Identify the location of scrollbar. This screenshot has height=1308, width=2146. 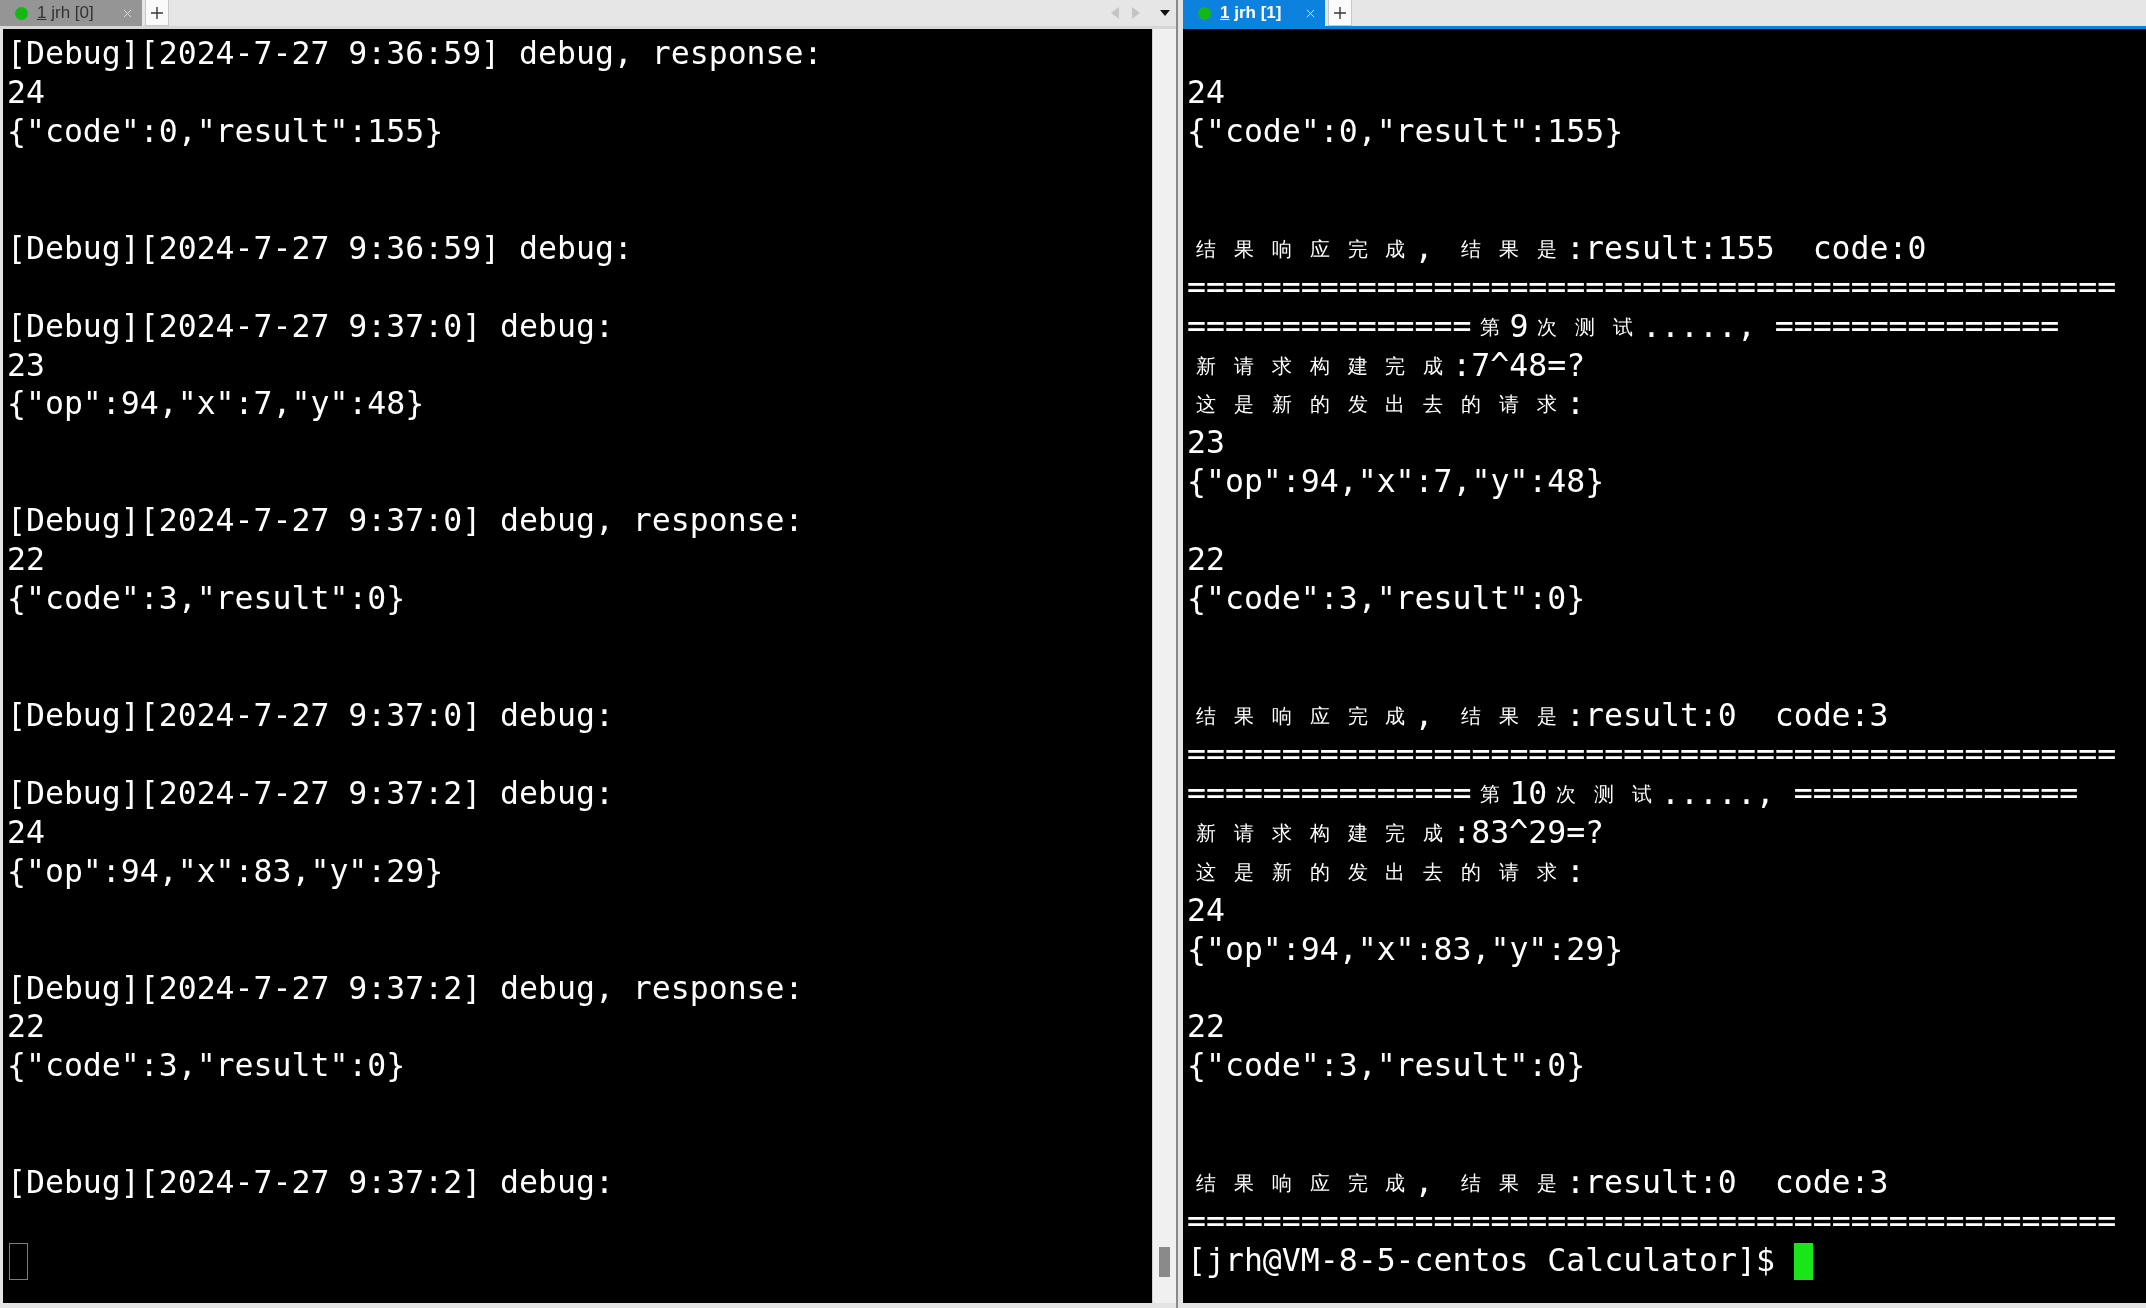
(1164, 666).